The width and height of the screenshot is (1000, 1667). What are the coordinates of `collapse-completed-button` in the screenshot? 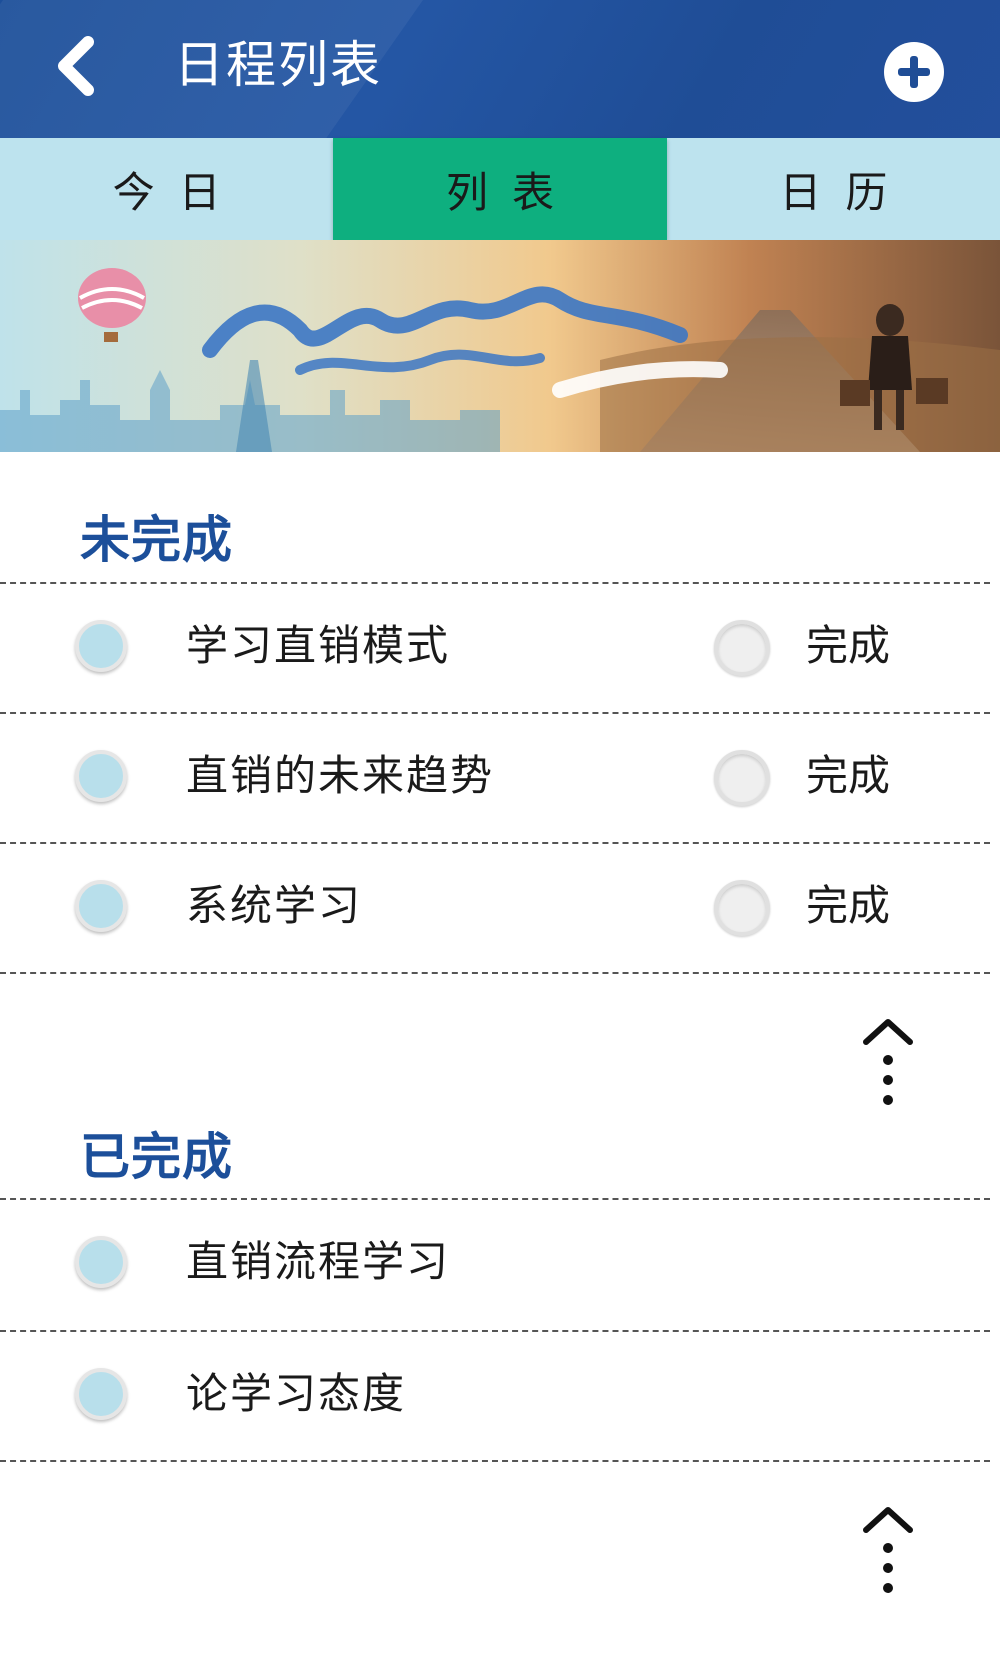 It's located at (888, 1550).